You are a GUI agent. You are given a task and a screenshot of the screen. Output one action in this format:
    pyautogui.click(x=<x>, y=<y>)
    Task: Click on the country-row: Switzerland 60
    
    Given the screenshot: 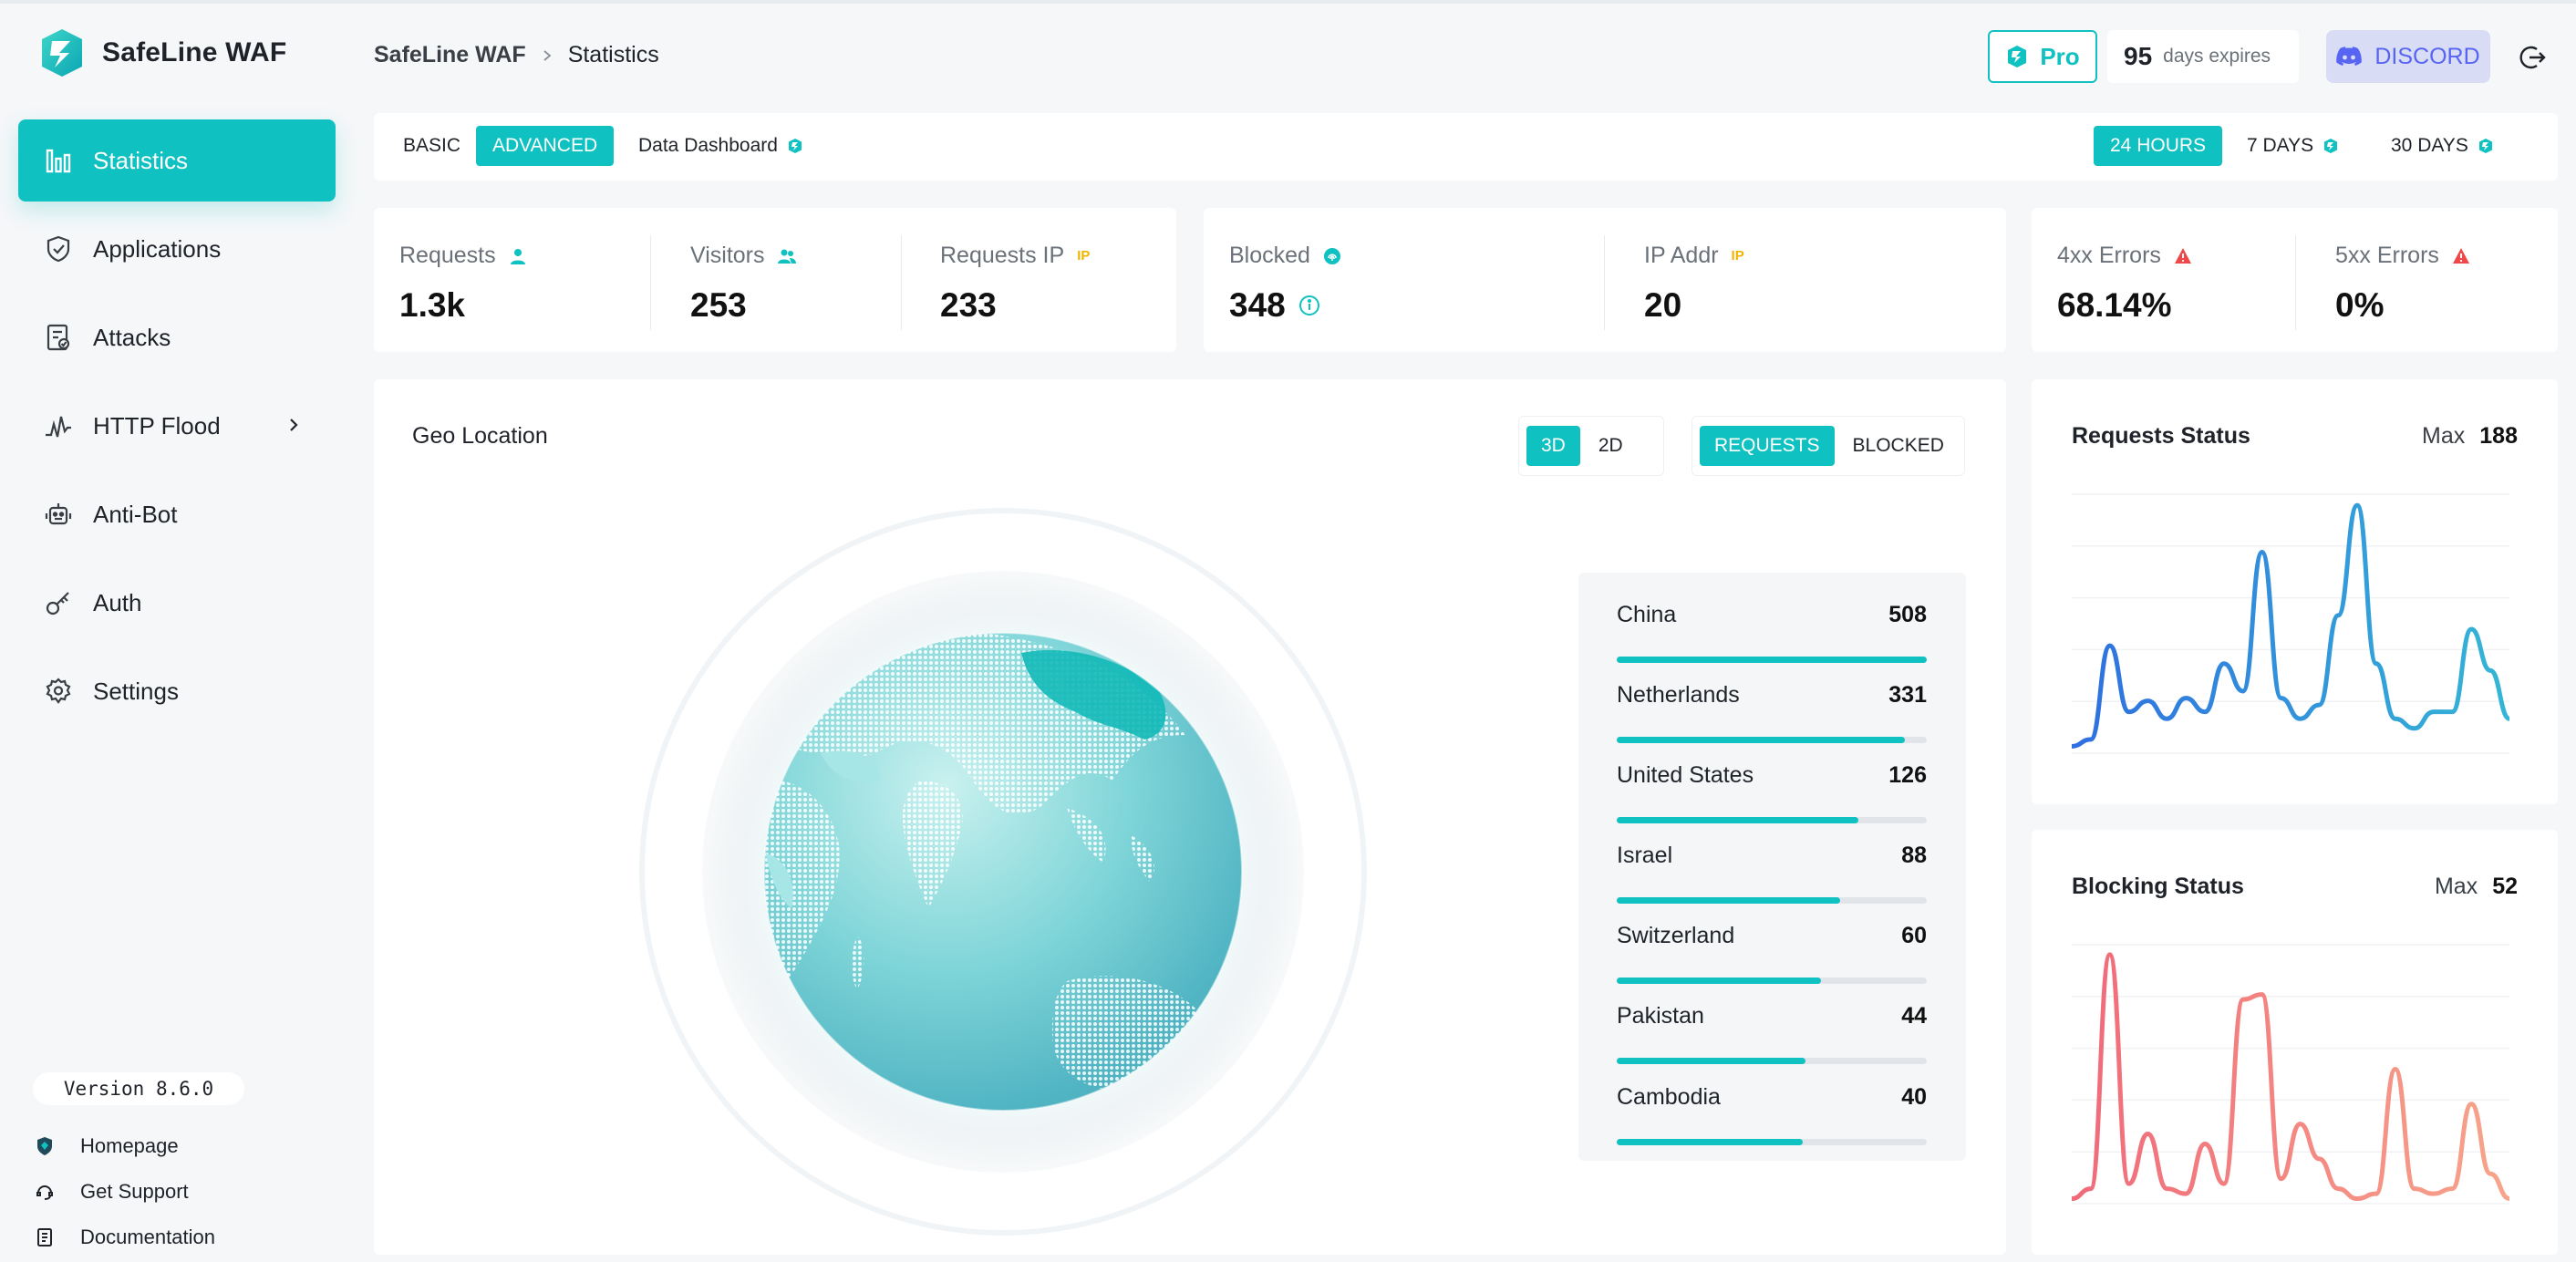 What is the action you would take?
    pyautogui.click(x=1772, y=945)
    